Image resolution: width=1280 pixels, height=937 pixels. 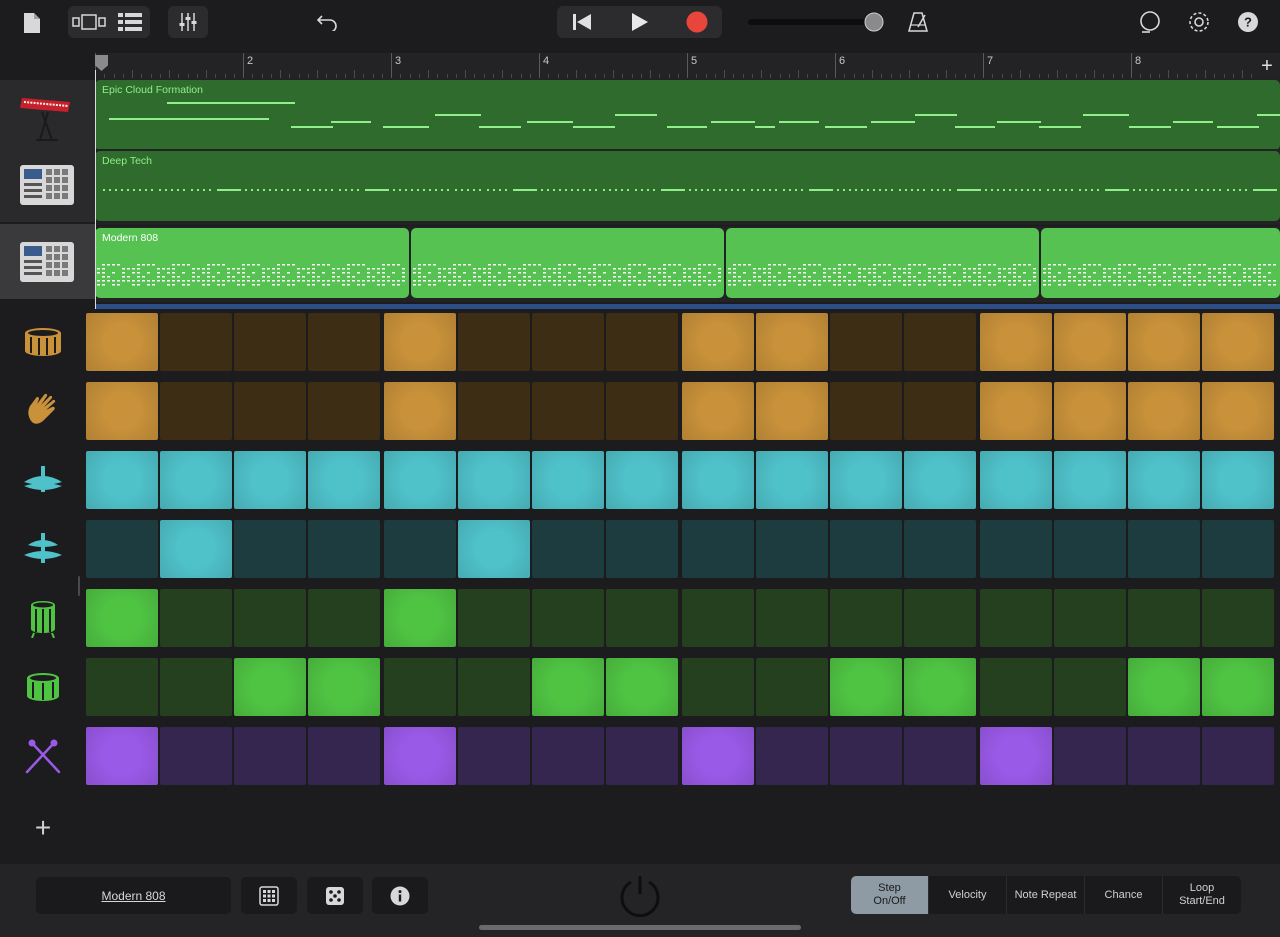 I want to click on mixer-icon, so click(x=188, y=22).